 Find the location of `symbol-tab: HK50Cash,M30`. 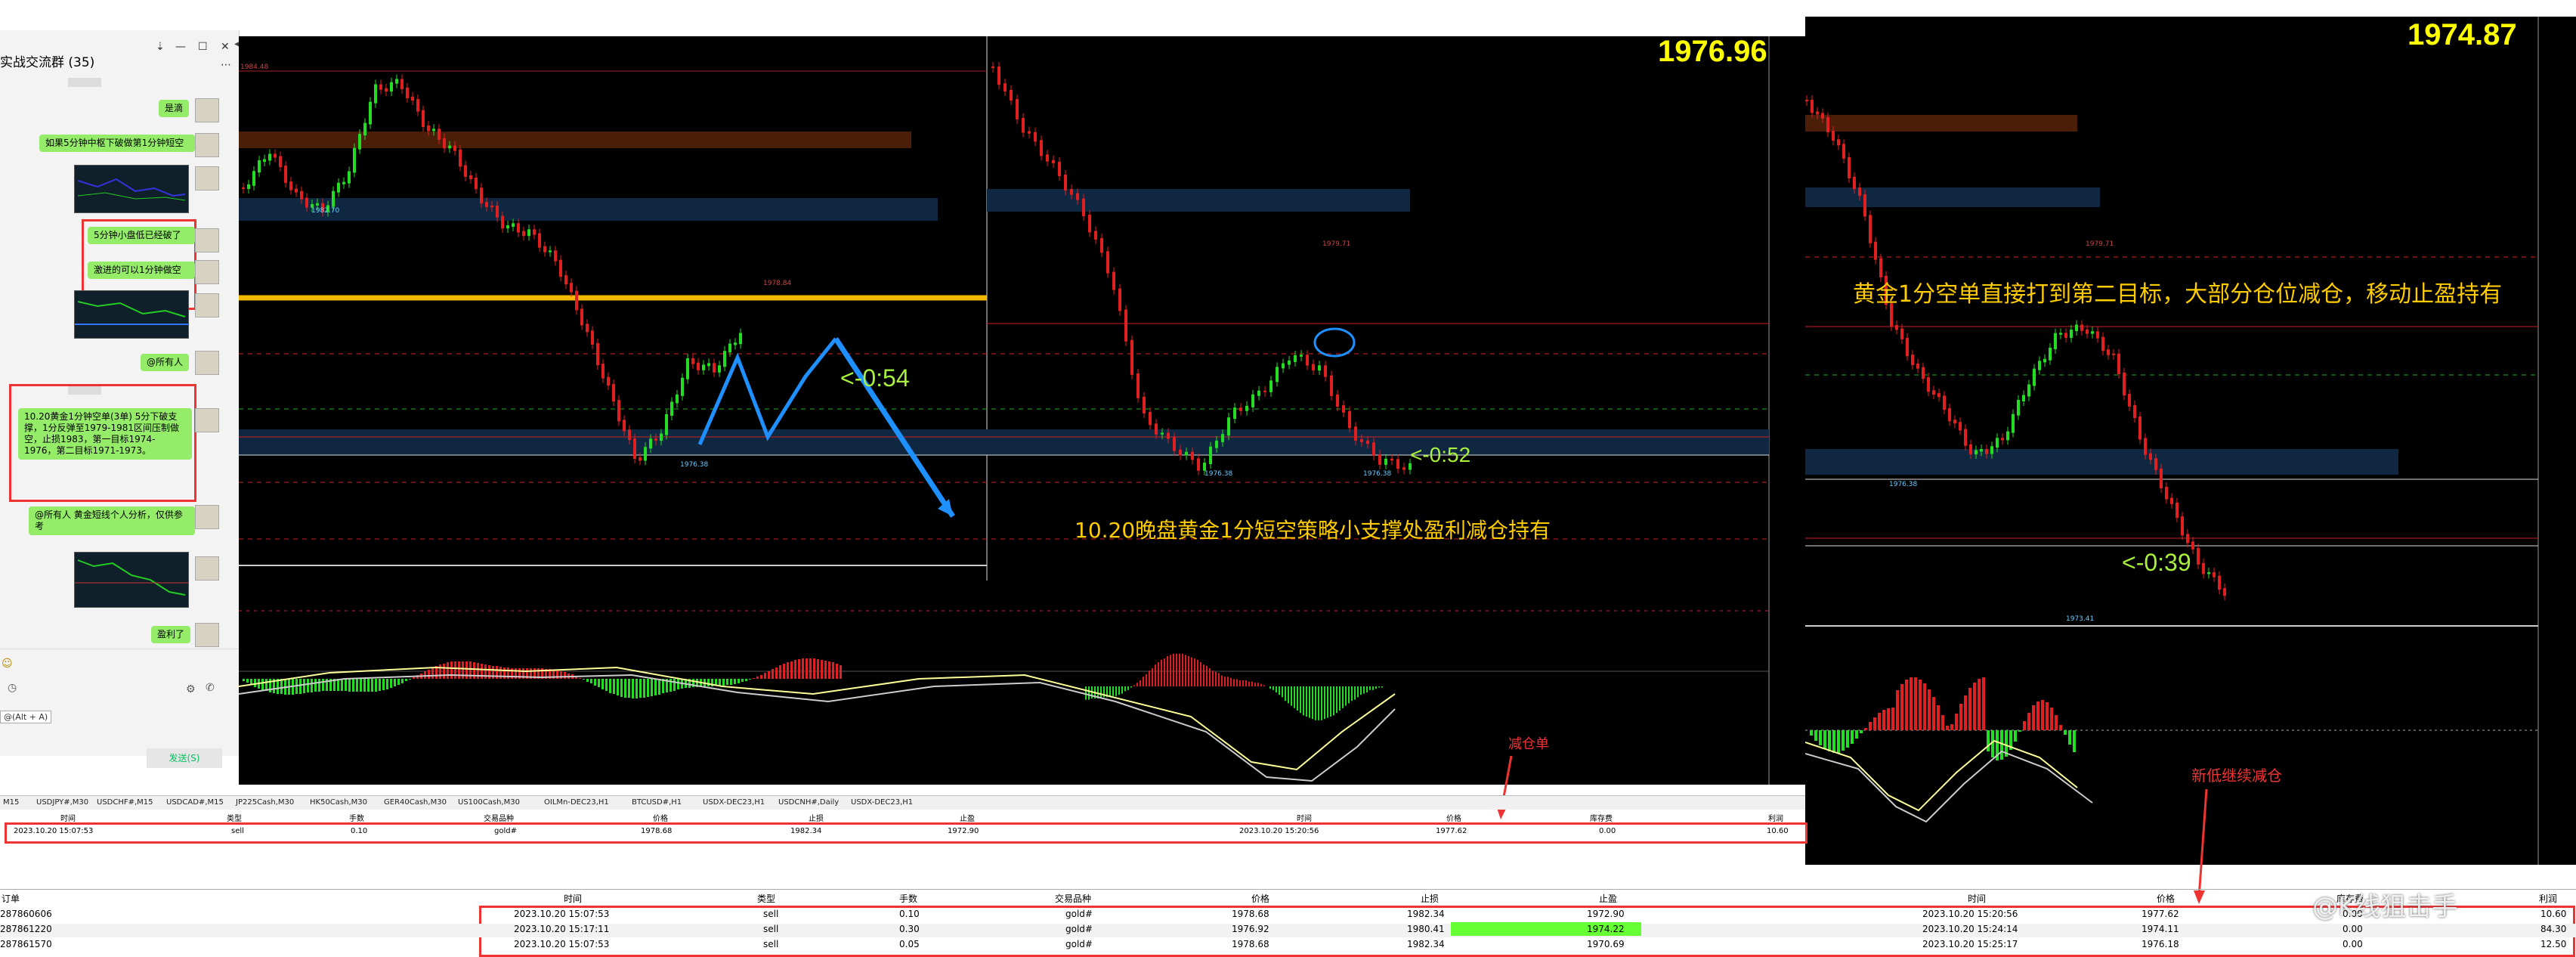

symbol-tab: HK50Cash,M30 is located at coordinates (338, 802).